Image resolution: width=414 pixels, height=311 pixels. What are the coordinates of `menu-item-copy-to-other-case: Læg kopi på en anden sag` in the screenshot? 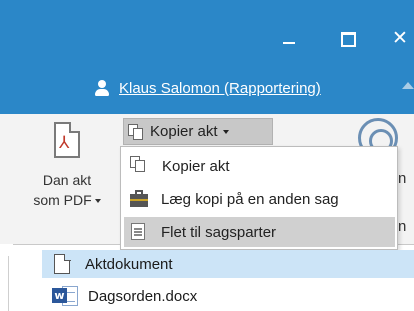 It's located at (259, 199).